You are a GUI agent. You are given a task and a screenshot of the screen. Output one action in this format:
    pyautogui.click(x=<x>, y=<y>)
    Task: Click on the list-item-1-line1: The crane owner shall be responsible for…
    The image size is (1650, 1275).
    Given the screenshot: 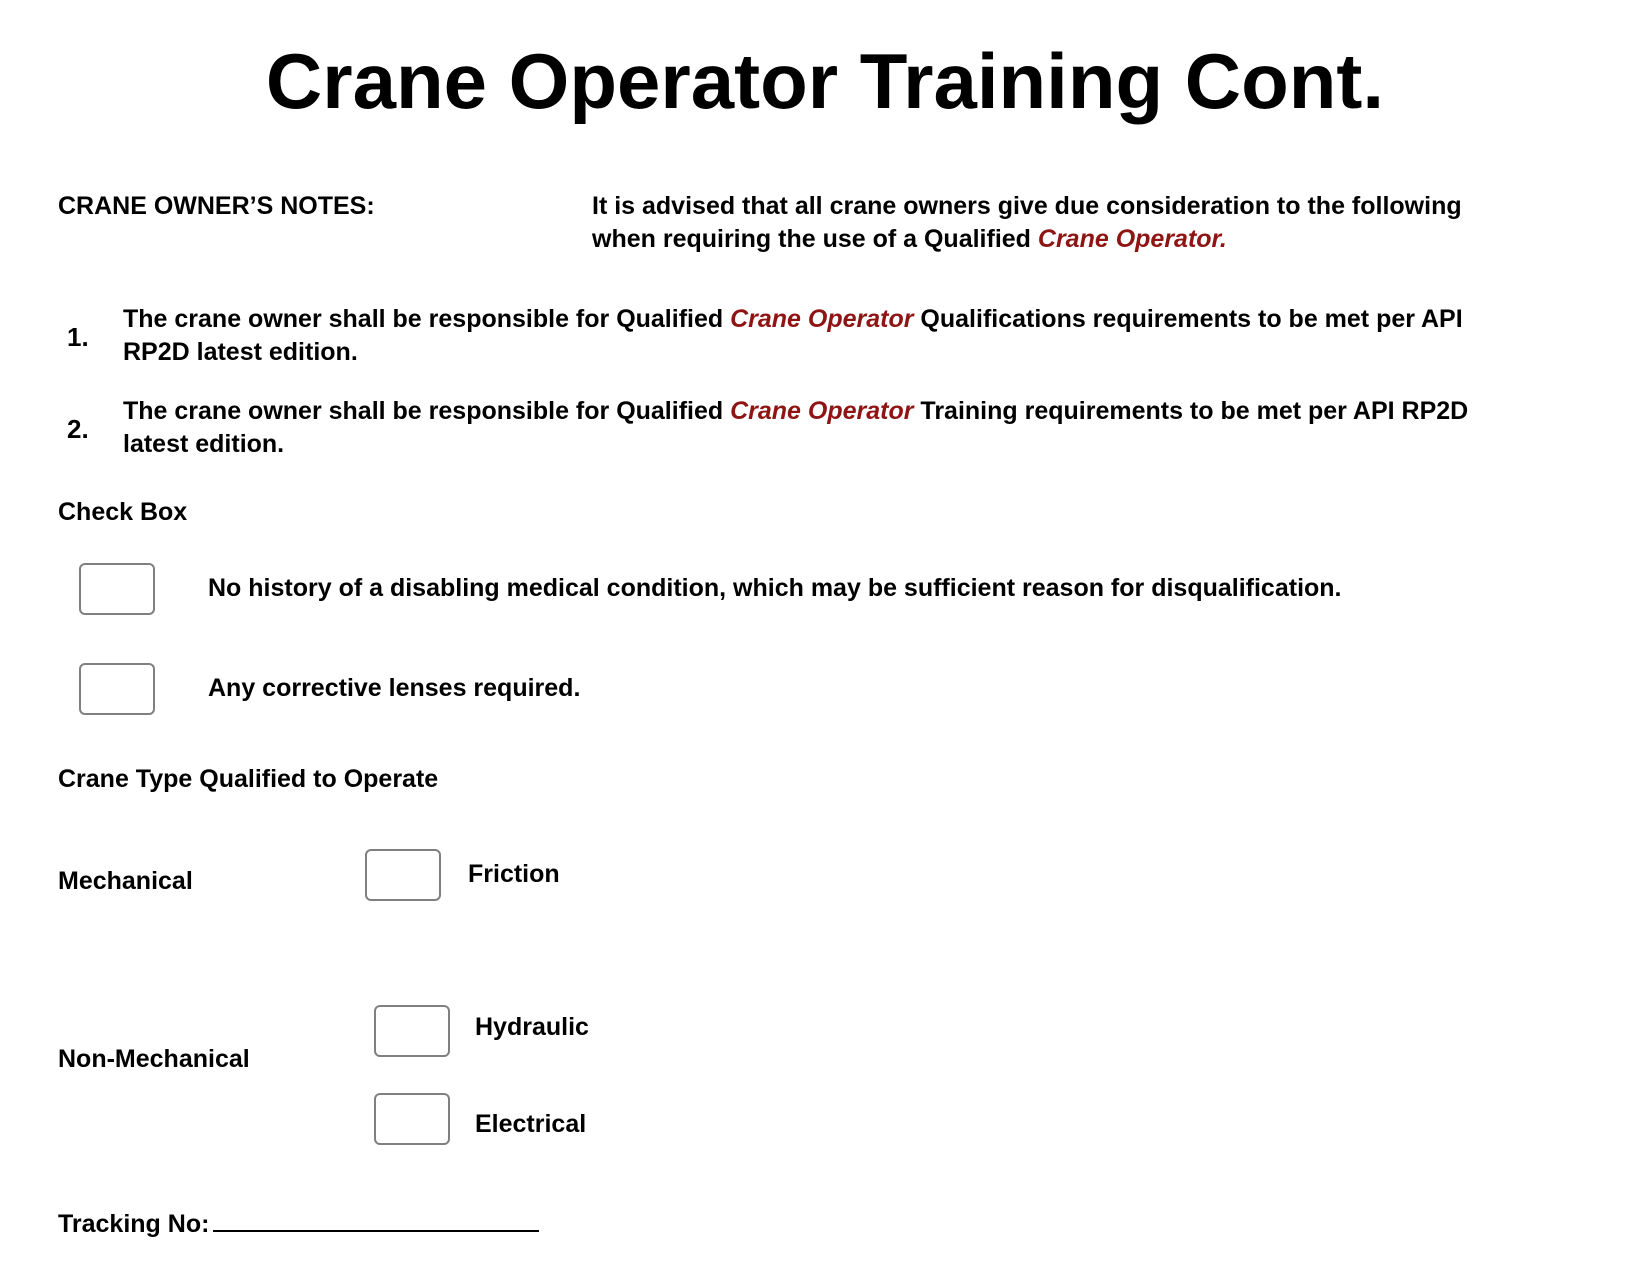 What is the action you would take?
    pyautogui.click(x=793, y=319)
    